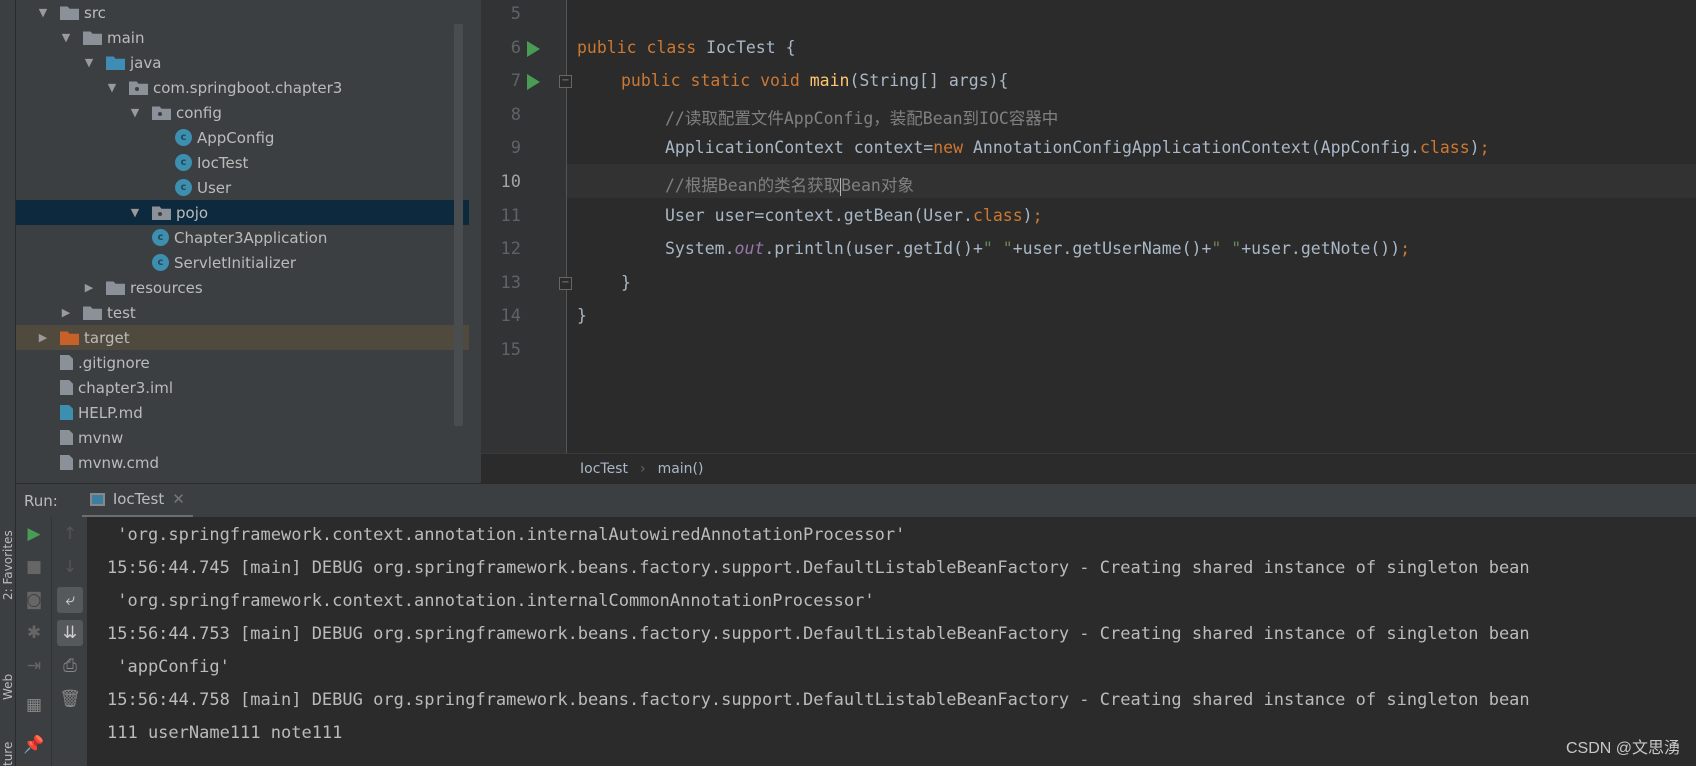  Describe the element at coordinates (1226, 249) in the screenshot. I see `code-token: " "` at that location.